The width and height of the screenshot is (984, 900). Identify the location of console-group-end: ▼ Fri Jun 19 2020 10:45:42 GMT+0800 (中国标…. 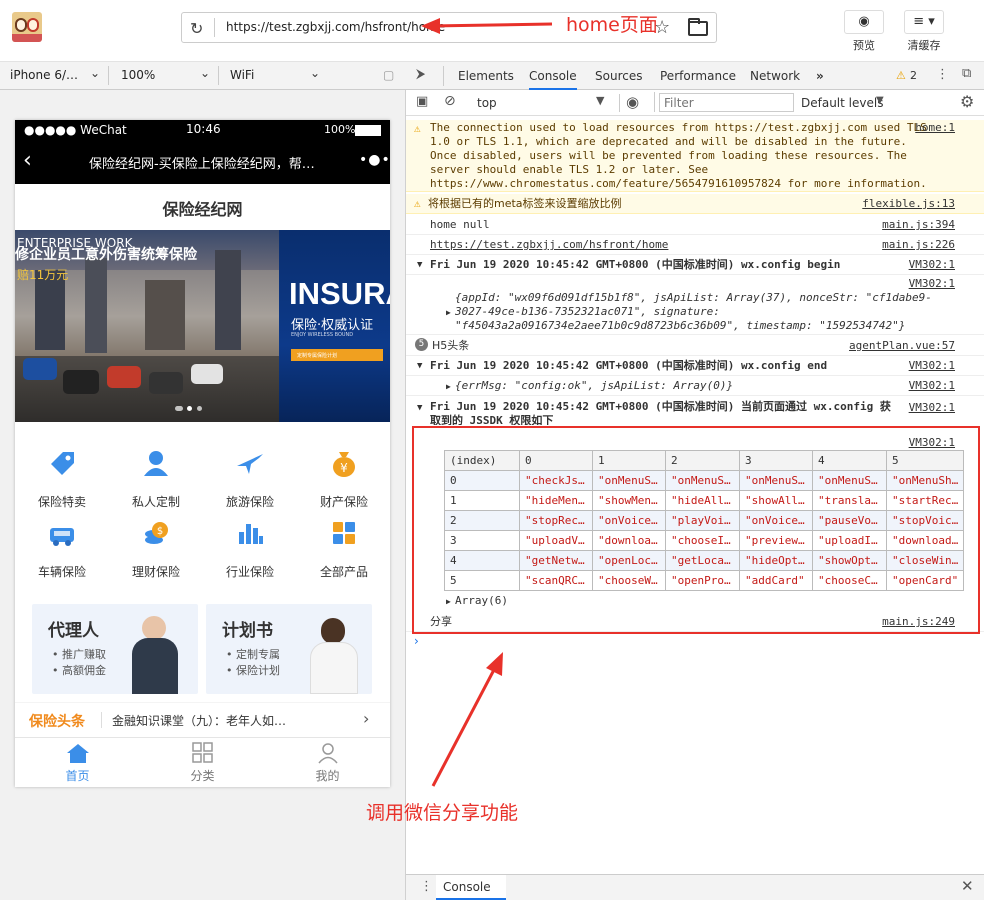
(695, 366).